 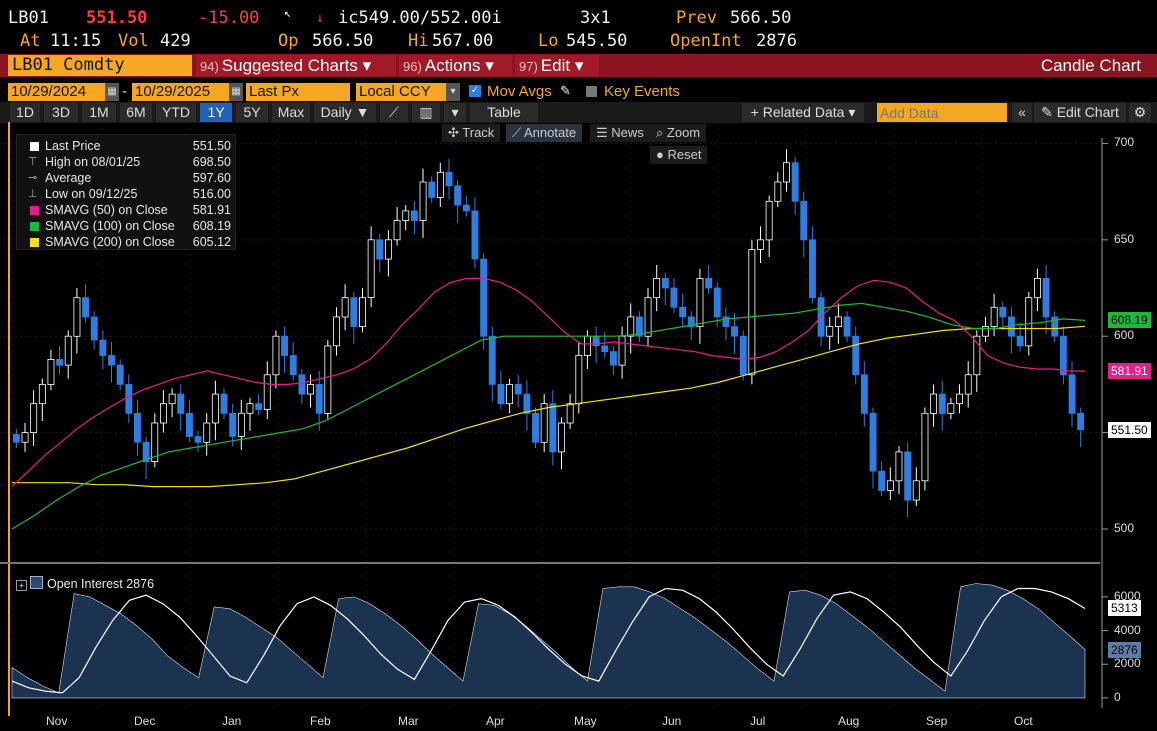 I want to click on legend-entry: SMAVG (50) on Close 581.91, so click(x=126, y=210).